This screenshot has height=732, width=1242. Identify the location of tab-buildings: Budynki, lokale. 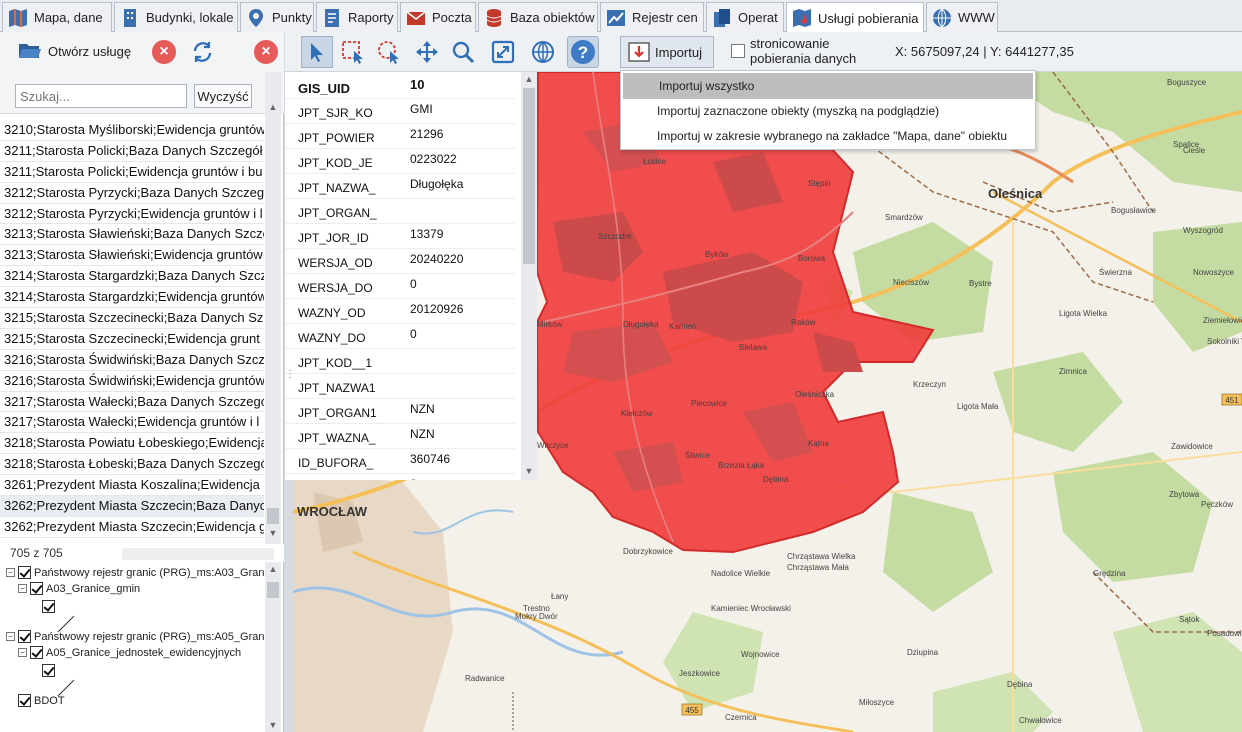
(176, 17).